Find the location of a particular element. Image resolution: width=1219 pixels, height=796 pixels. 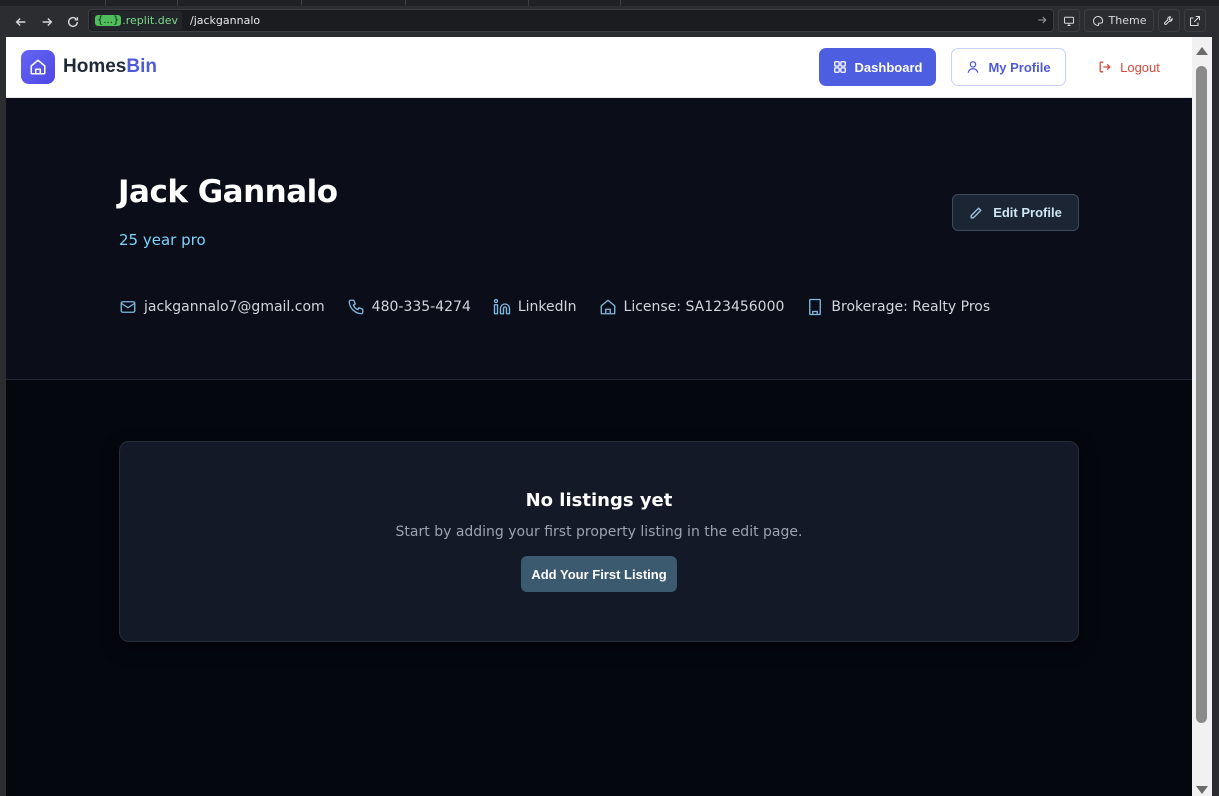

brand-name: HomesBin is located at coordinates (110, 67).